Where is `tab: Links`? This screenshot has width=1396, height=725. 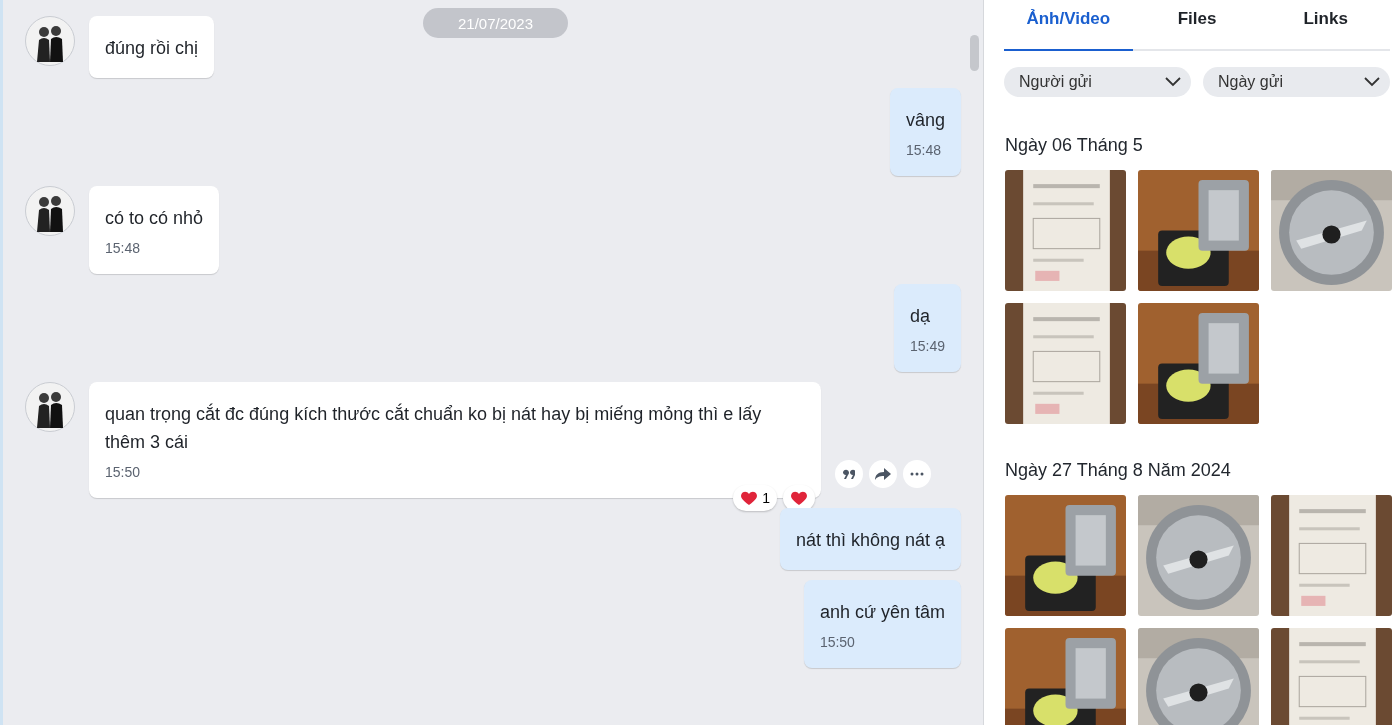 tab: Links is located at coordinates (1325, 25).